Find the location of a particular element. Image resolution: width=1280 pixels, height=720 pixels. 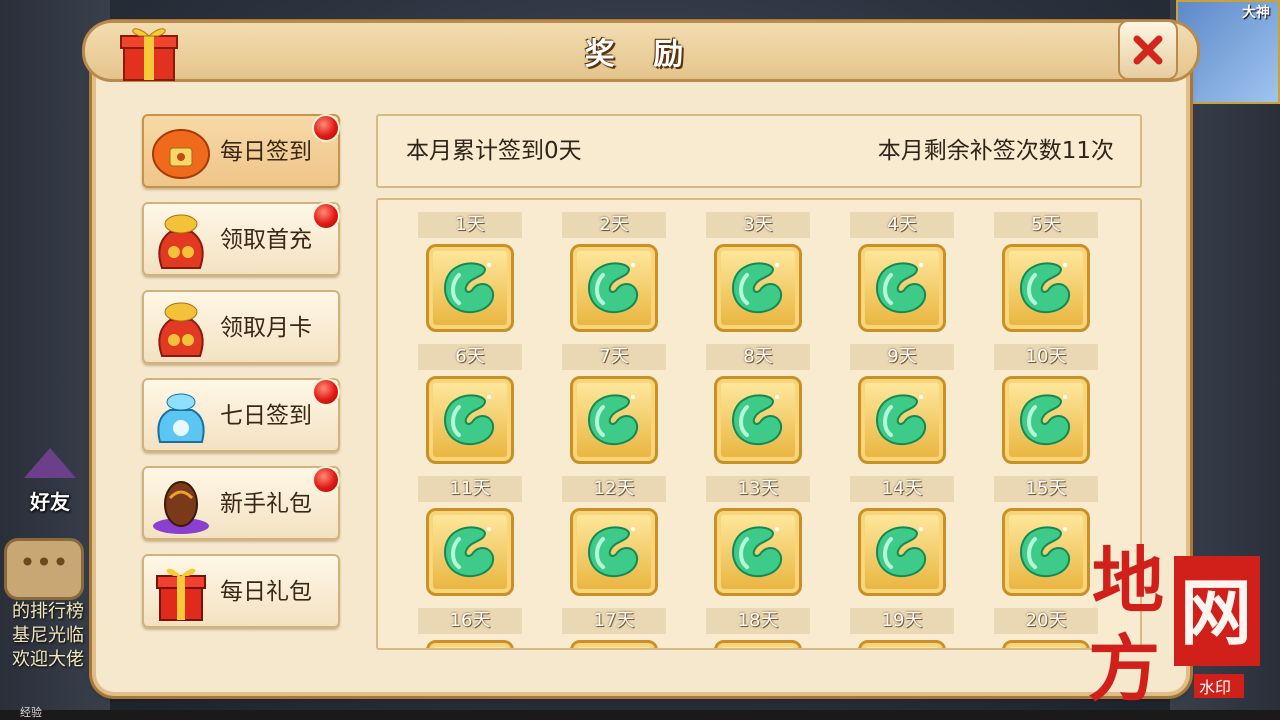

day-label: 17天 is located at coordinates (614, 621).